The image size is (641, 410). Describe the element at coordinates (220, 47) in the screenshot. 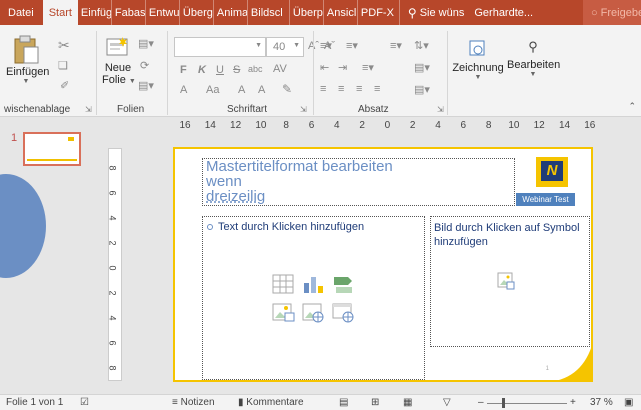

I see `font-family-combo: ▼` at that location.